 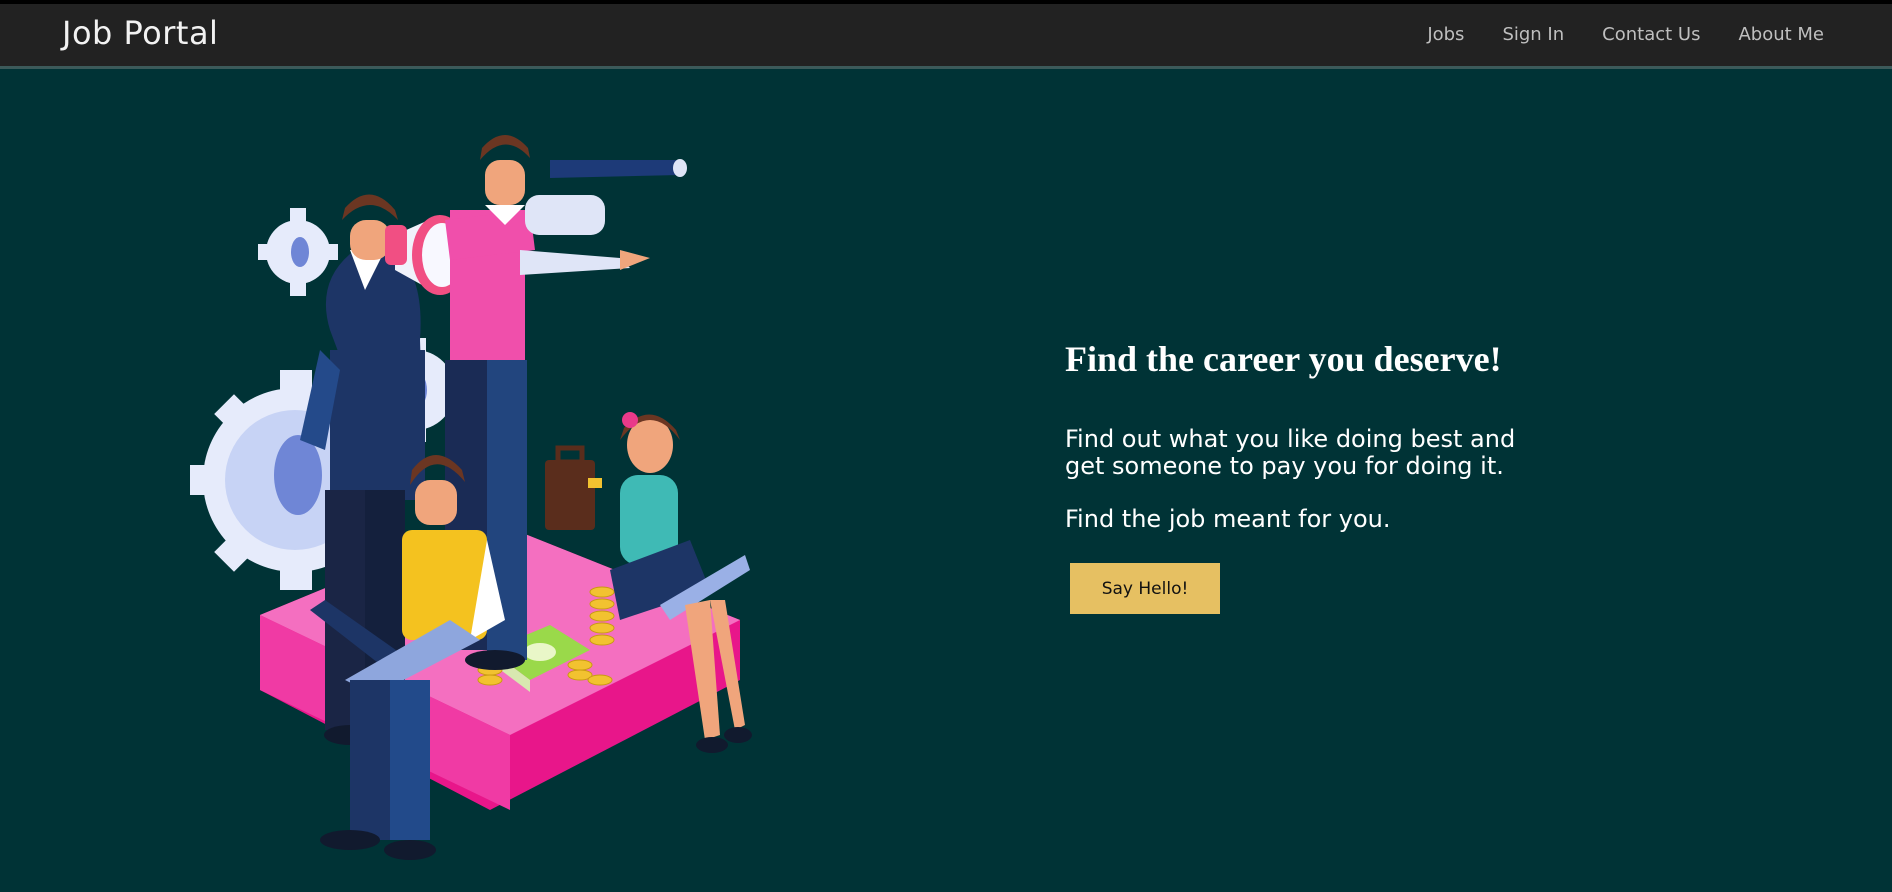 What do you see at coordinates (573, 487) in the screenshot?
I see `briefcase-icon` at bounding box center [573, 487].